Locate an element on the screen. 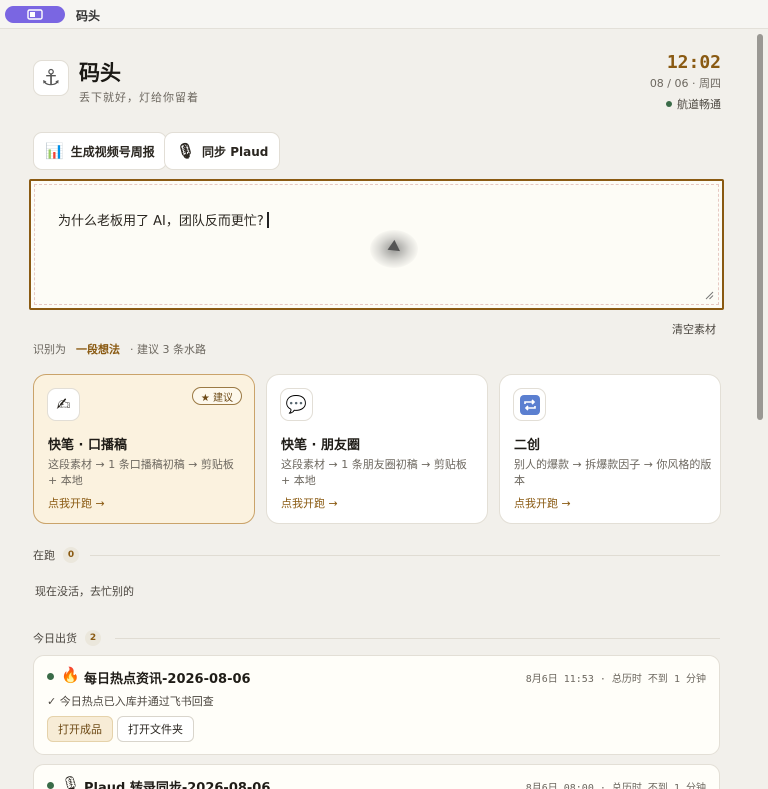 The width and height of the screenshot is (768, 789). card-description: 这段素材 → 1 条朋友圈初稿 → 剪贴板 + 本地 is located at coordinates (374, 472).